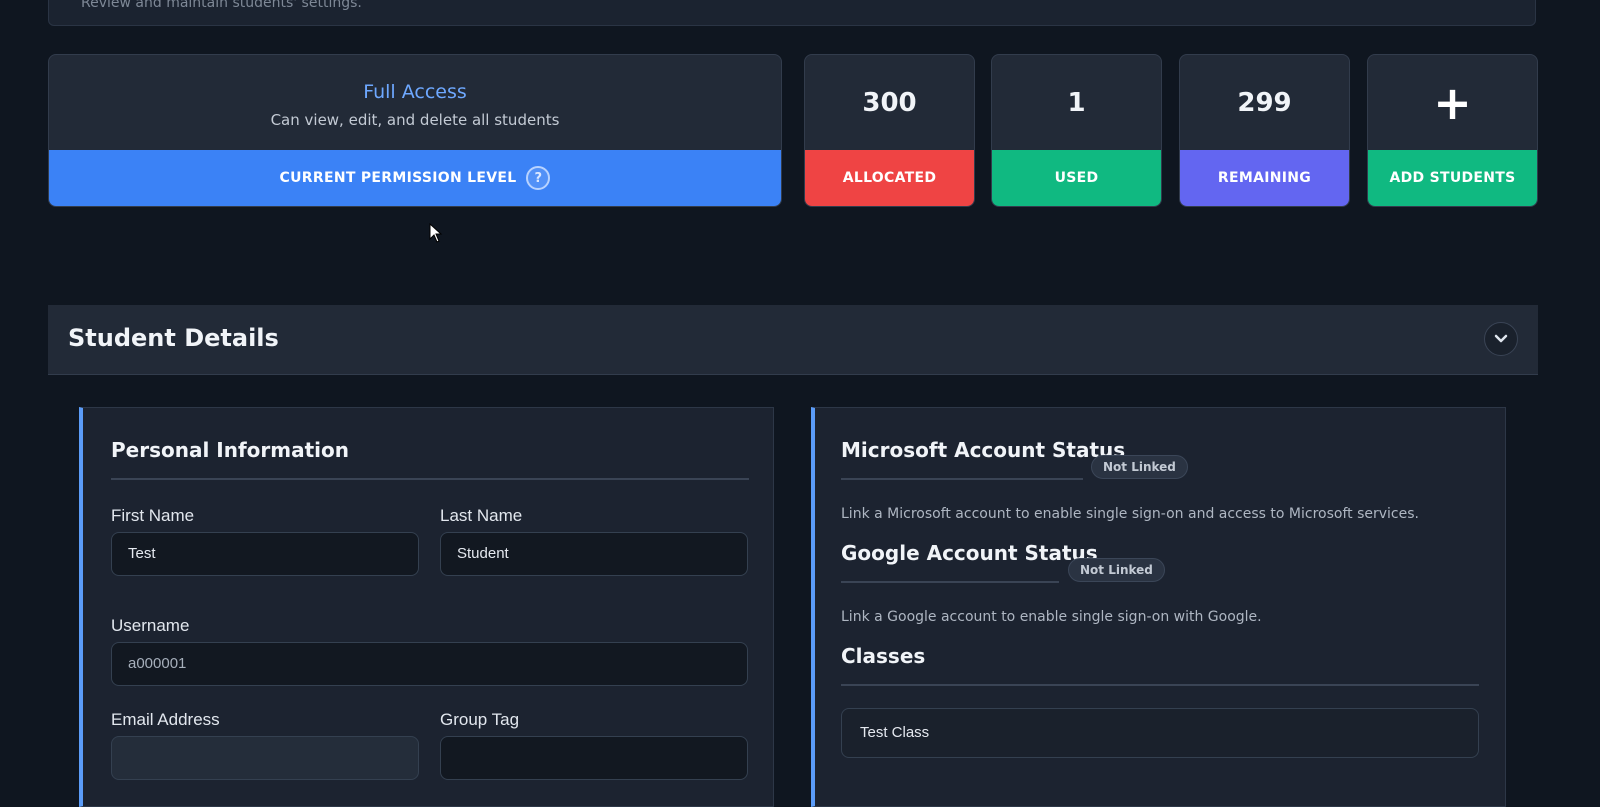  I want to click on first-name-label: First Name, so click(153, 515).